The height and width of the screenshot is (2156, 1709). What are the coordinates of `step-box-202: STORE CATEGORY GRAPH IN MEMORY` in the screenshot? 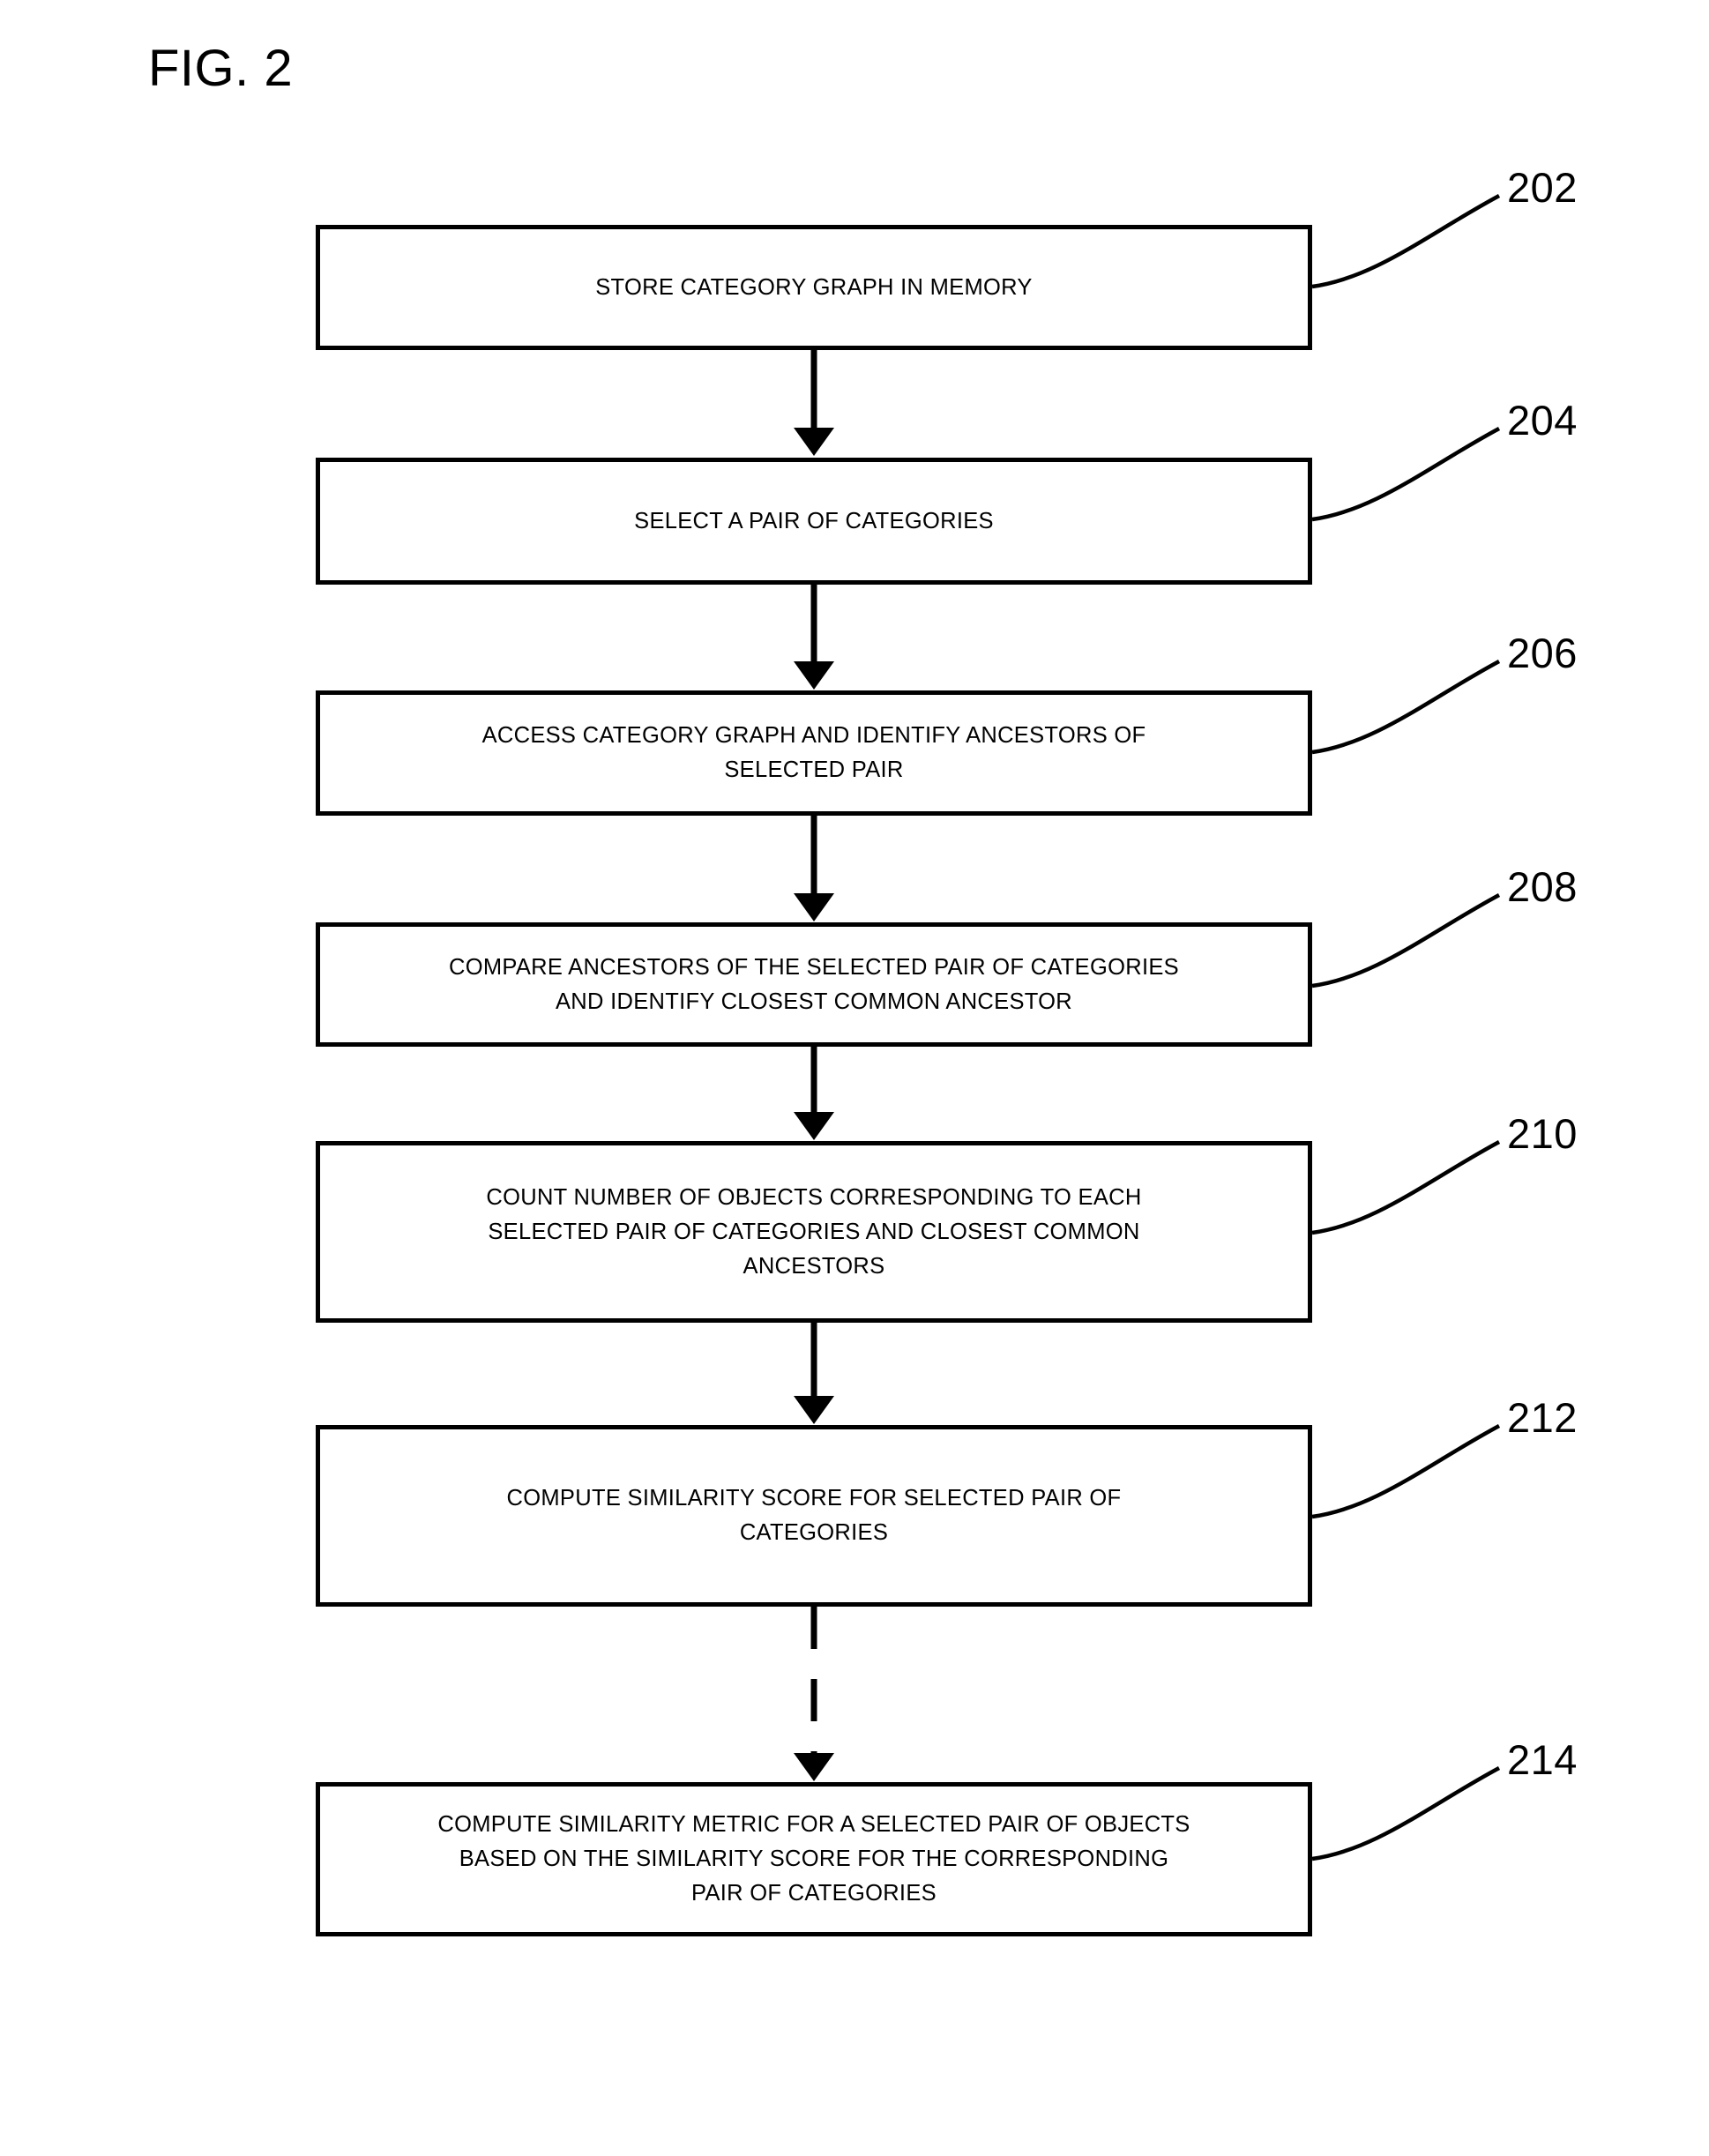 It's located at (814, 287).